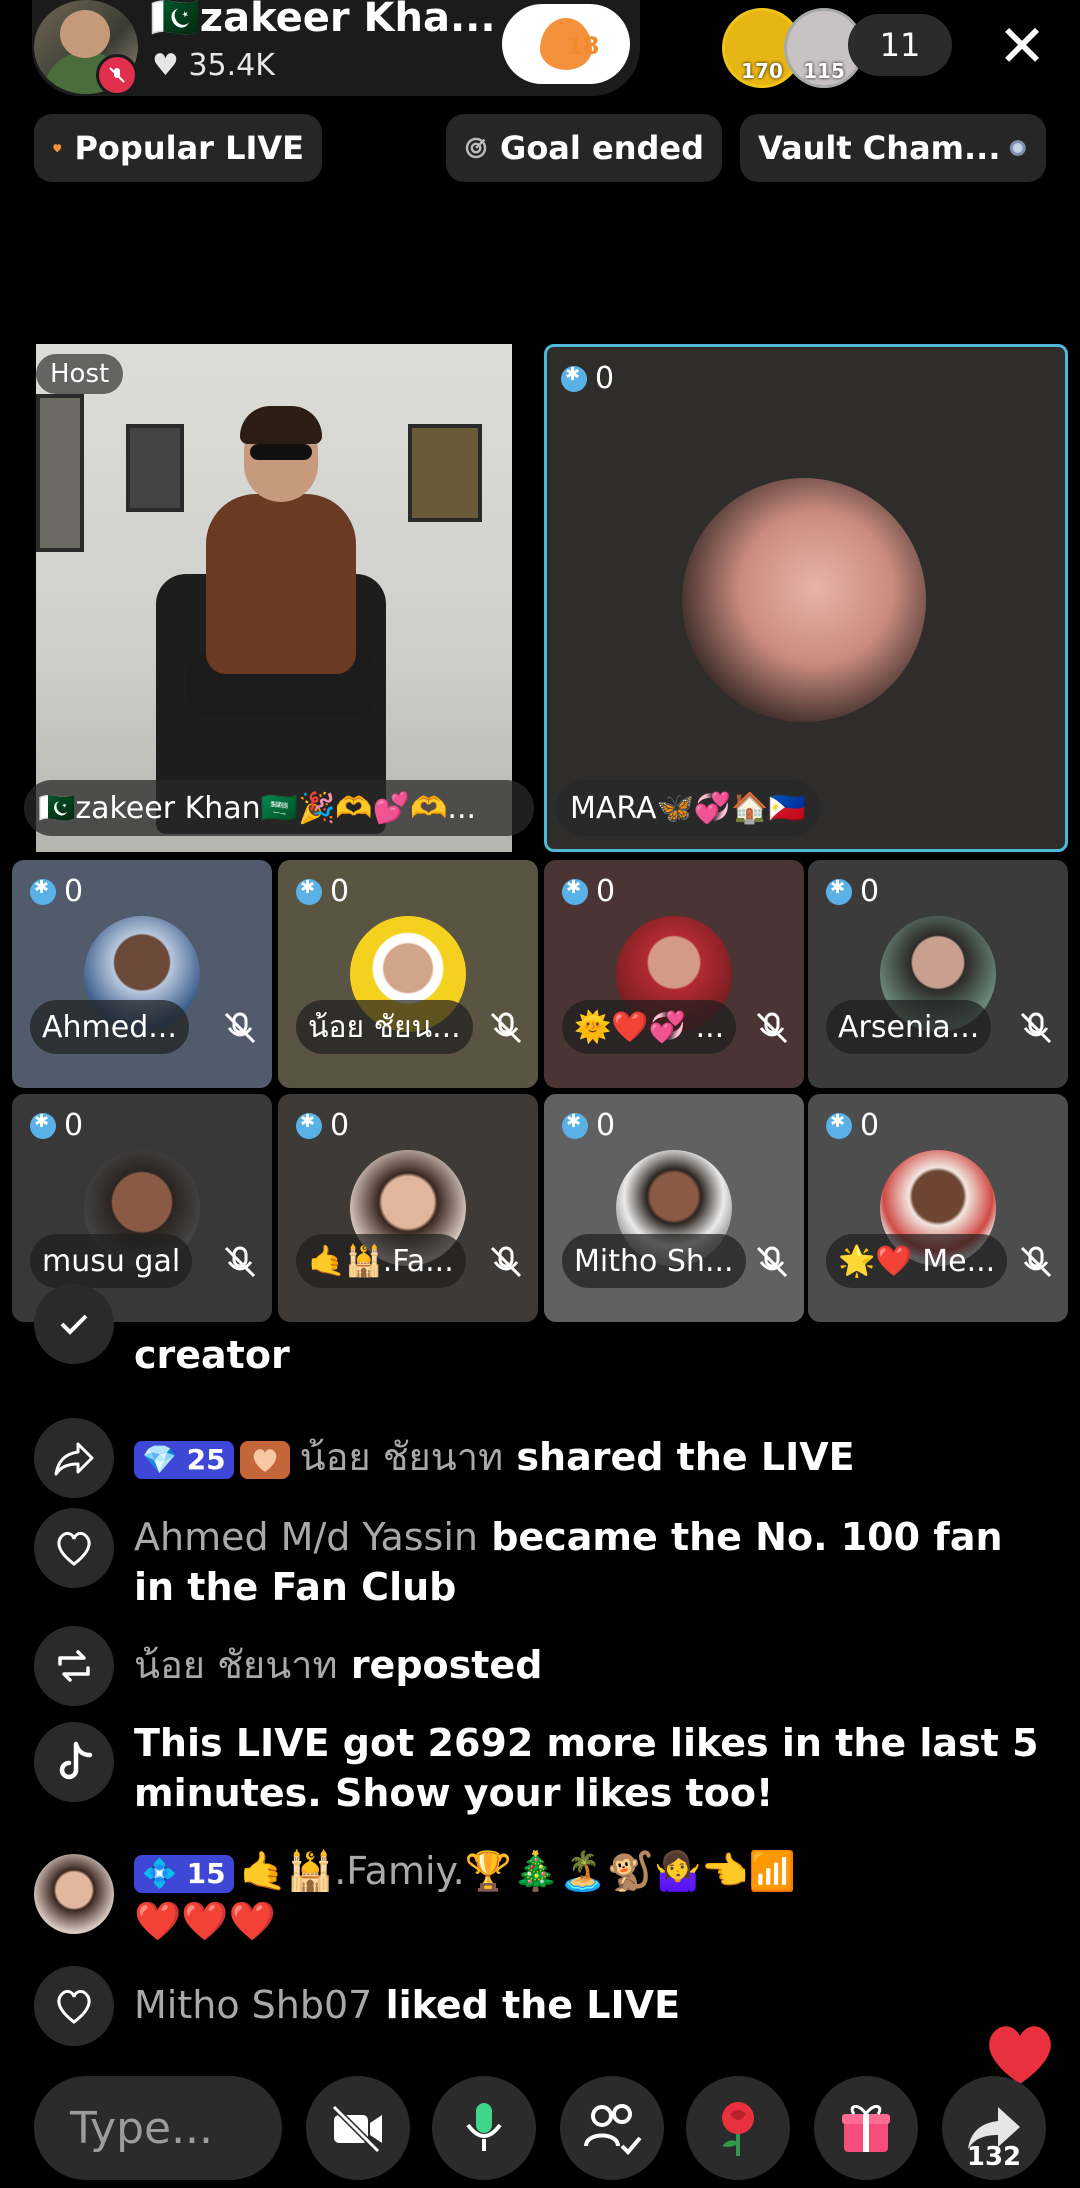 The width and height of the screenshot is (1080, 2188). I want to click on share-icon, so click(74, 1458).